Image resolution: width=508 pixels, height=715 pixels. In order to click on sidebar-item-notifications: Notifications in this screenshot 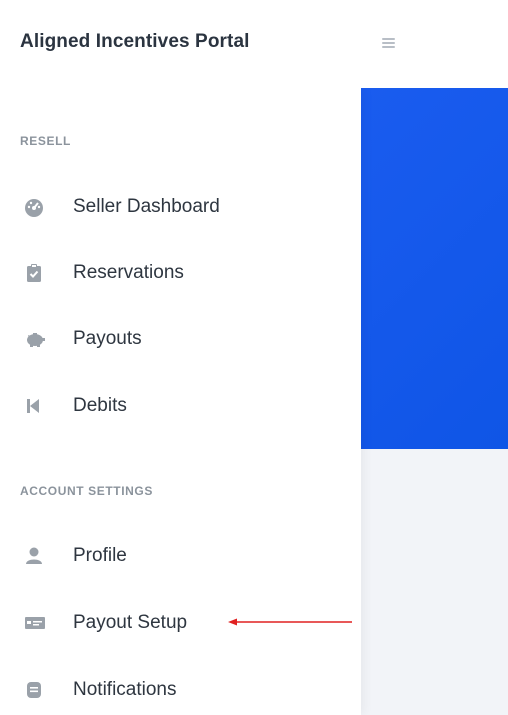, I will do `click(180, 690)`.